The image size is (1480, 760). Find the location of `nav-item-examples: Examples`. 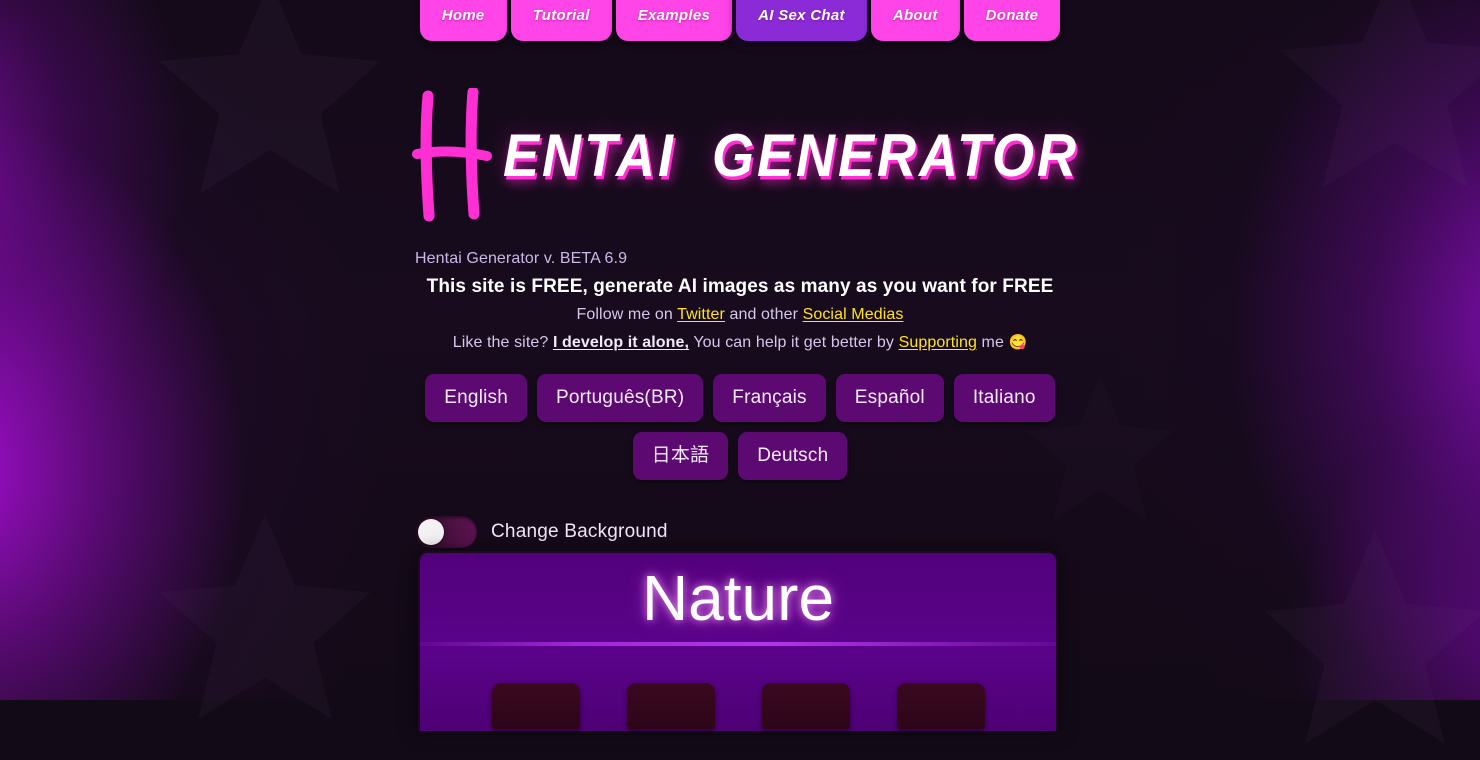

nav-item-examples: Examples is located at coordinates (674, 20).